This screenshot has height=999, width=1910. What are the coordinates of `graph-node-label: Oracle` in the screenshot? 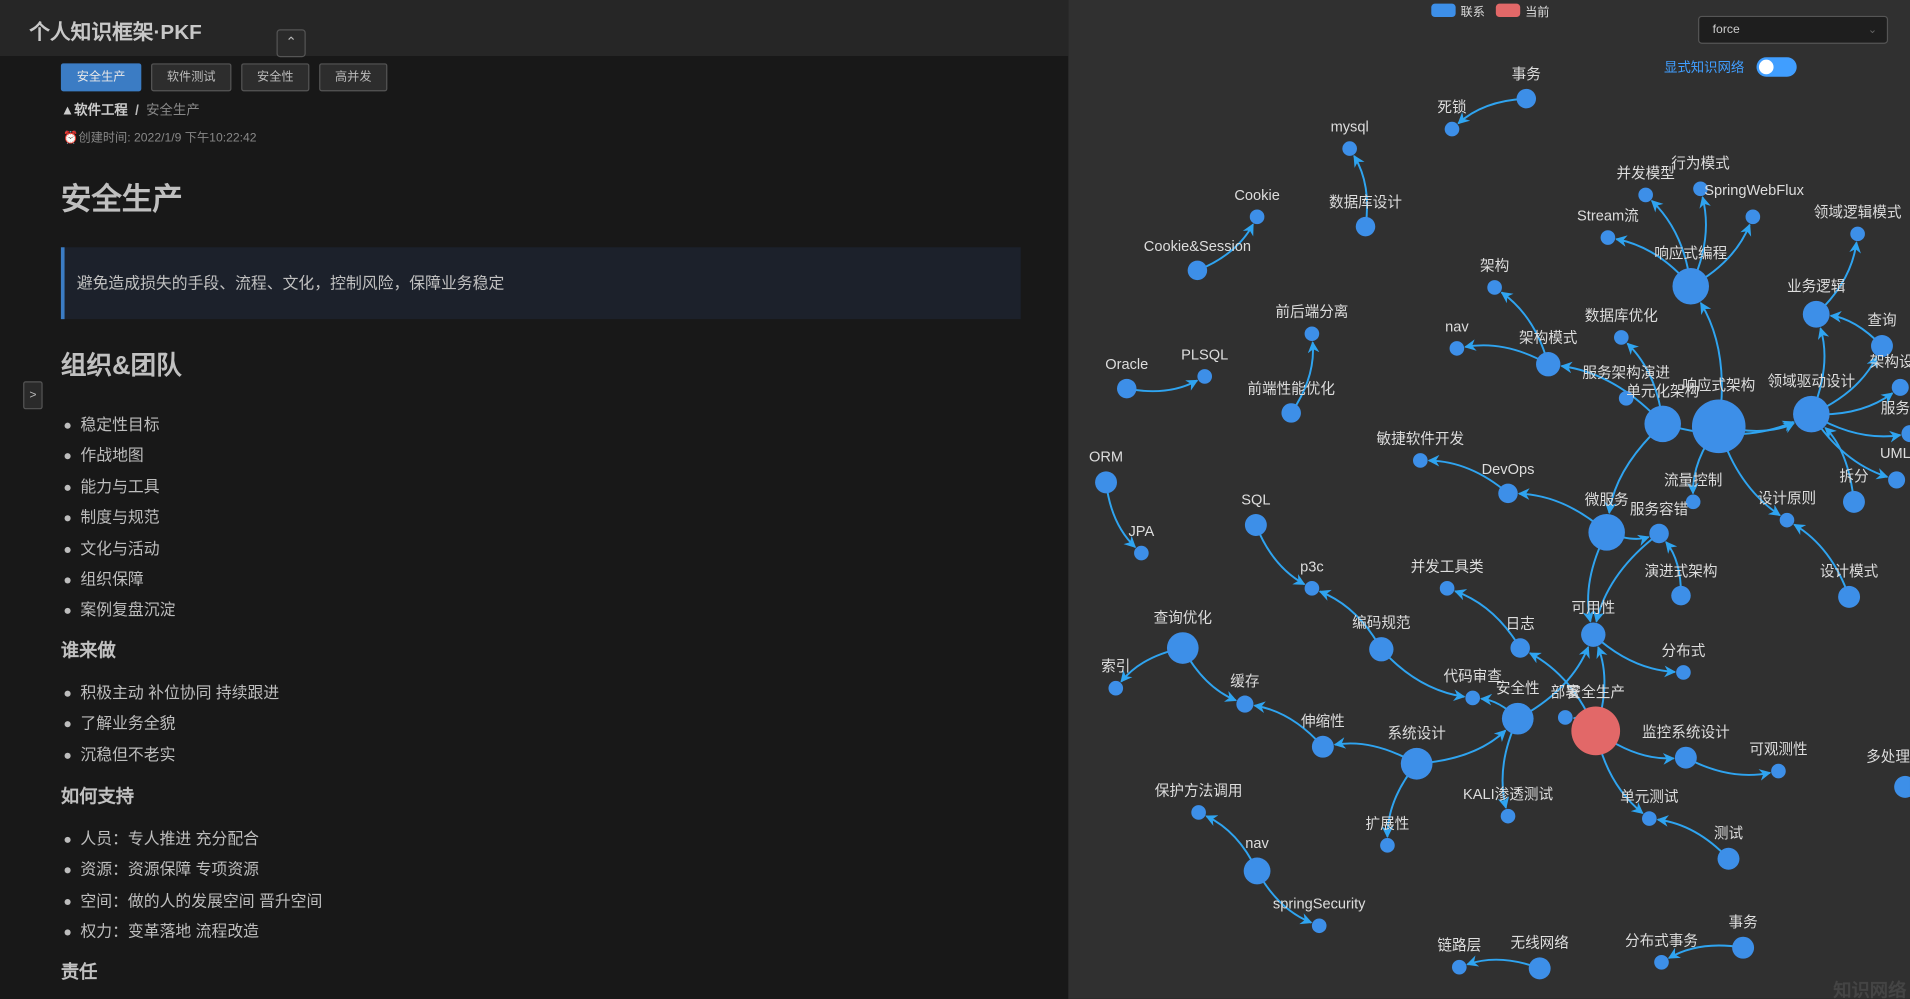 It's located at (1126, 365).